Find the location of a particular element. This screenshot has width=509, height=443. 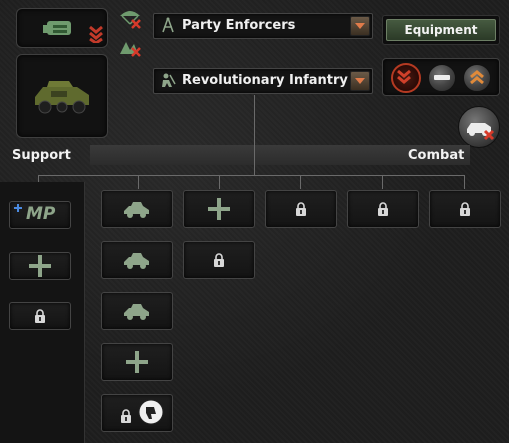

template-dropdown-label: Revolutionary Infantry is located at coordinates (265, 80).